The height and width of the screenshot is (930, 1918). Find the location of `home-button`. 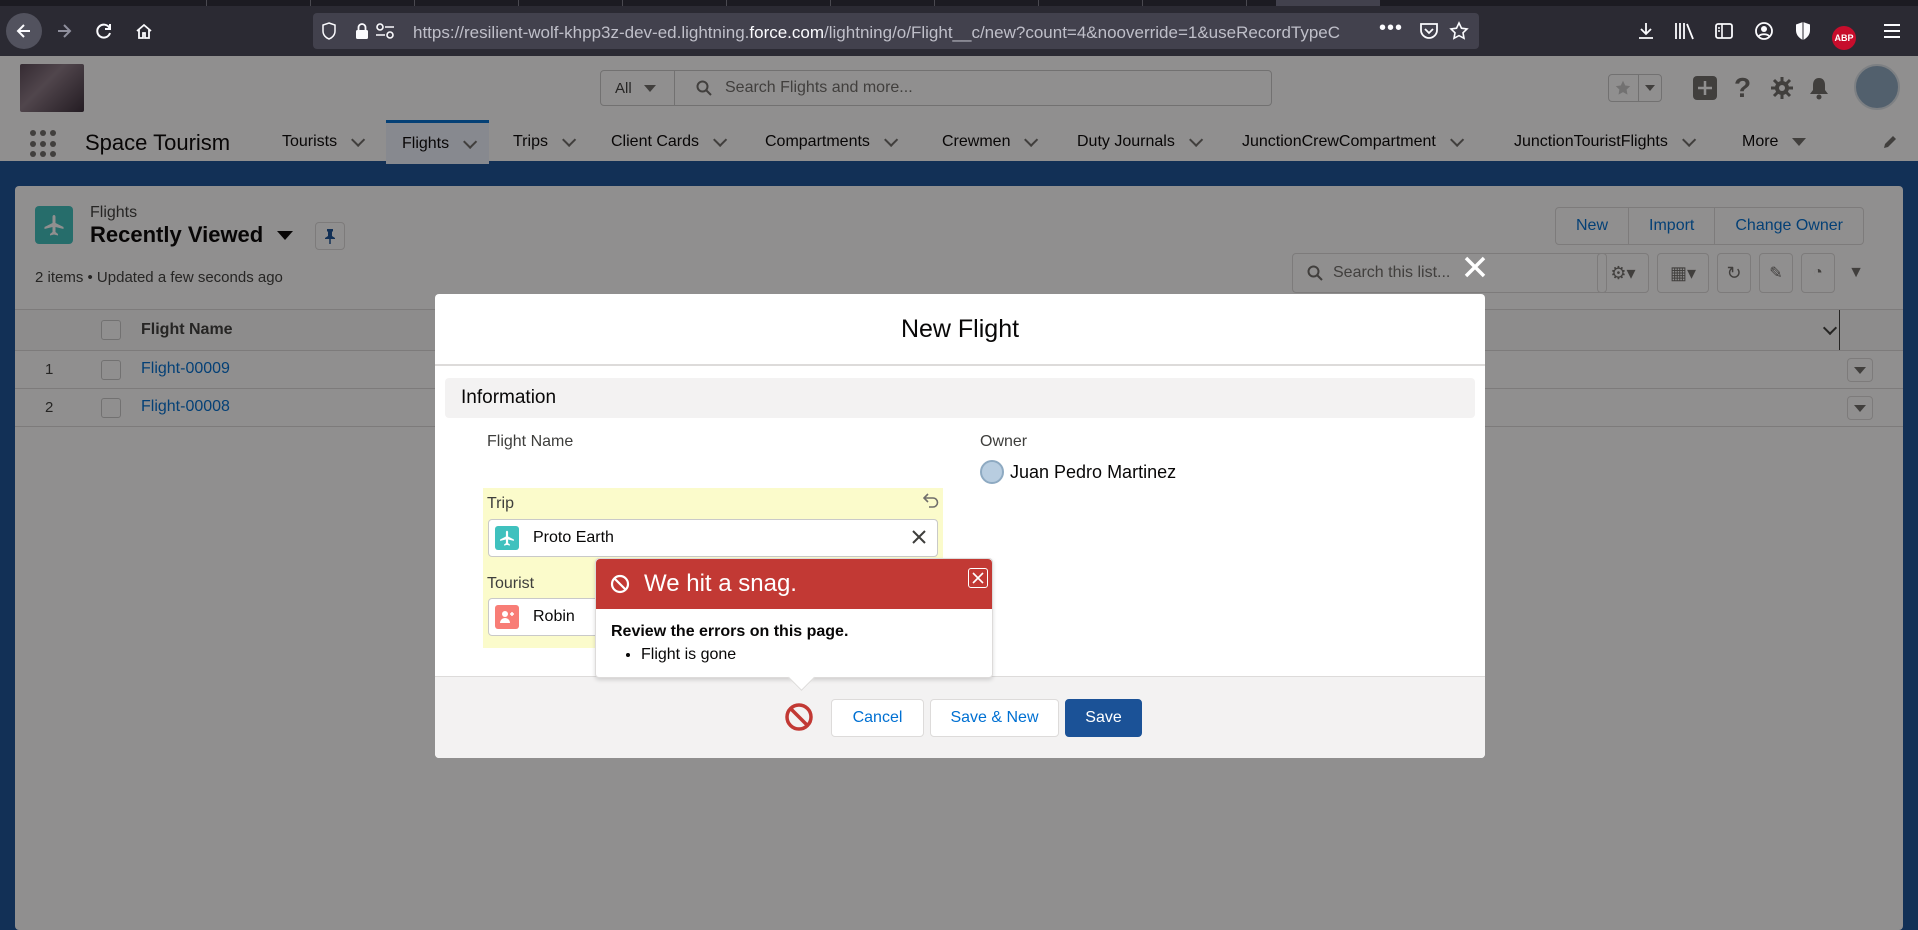

home-button is located at coordinates (144, 31).